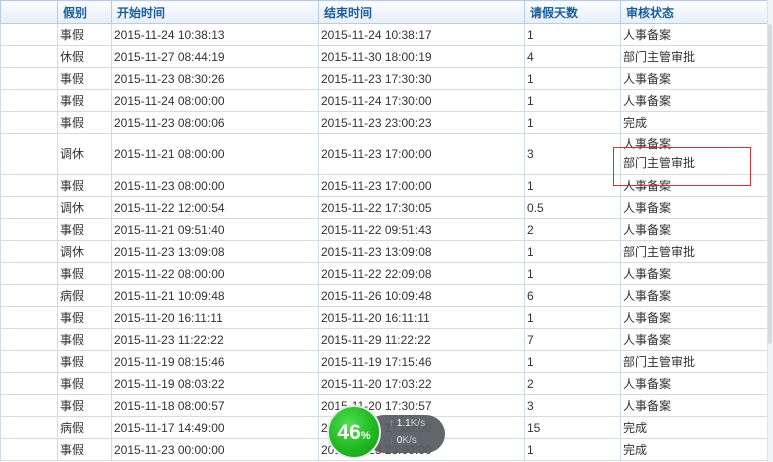 The width and height of the screenshot is (773, 462). I want to click on cell-end-time: 2015-11-23 13:09:08, so click(421, 251).